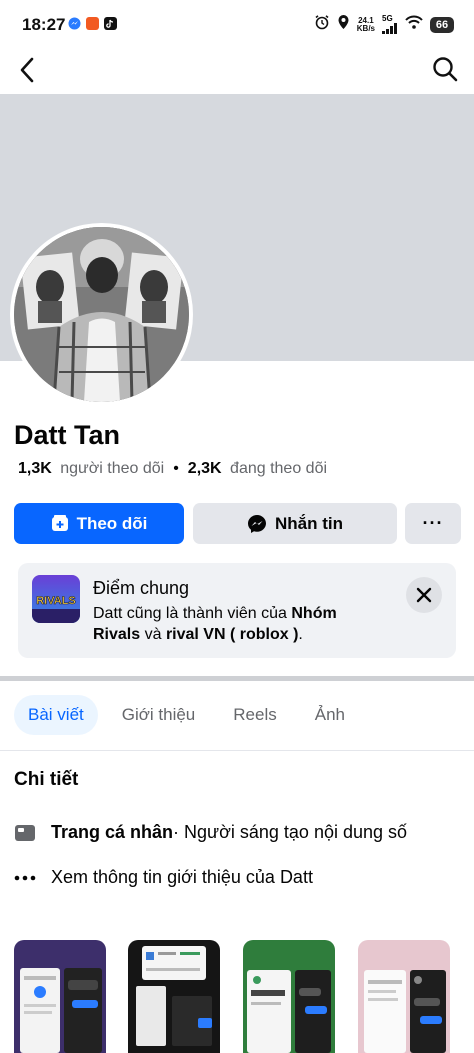 The width and height of the screenshot is (474, 1053). What do you see at coordinates (25, 833) in the screenshot?
I see `page-icon` at bounding box center [25, 833].